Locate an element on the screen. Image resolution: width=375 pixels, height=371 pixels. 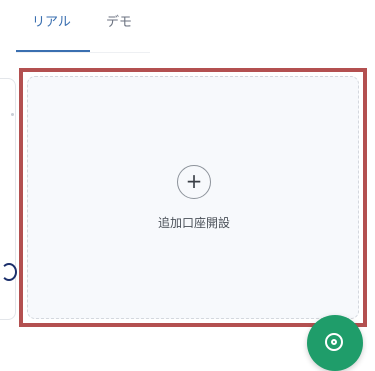
tab-real: リアル is located at coordinates (51, 23).